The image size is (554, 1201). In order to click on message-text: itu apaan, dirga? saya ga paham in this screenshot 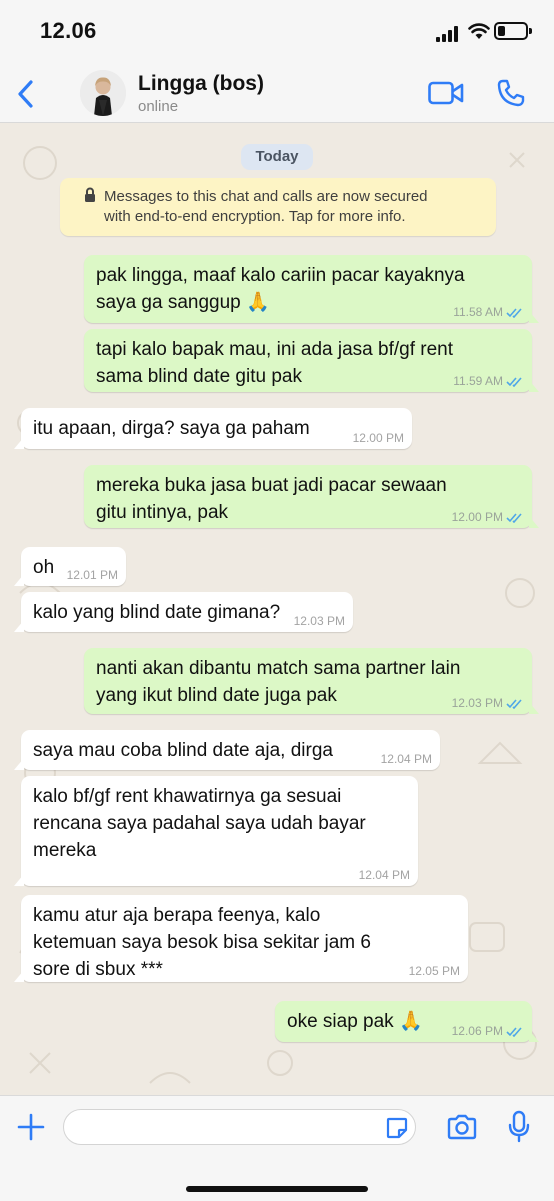, I will do `click(171, 428)`.